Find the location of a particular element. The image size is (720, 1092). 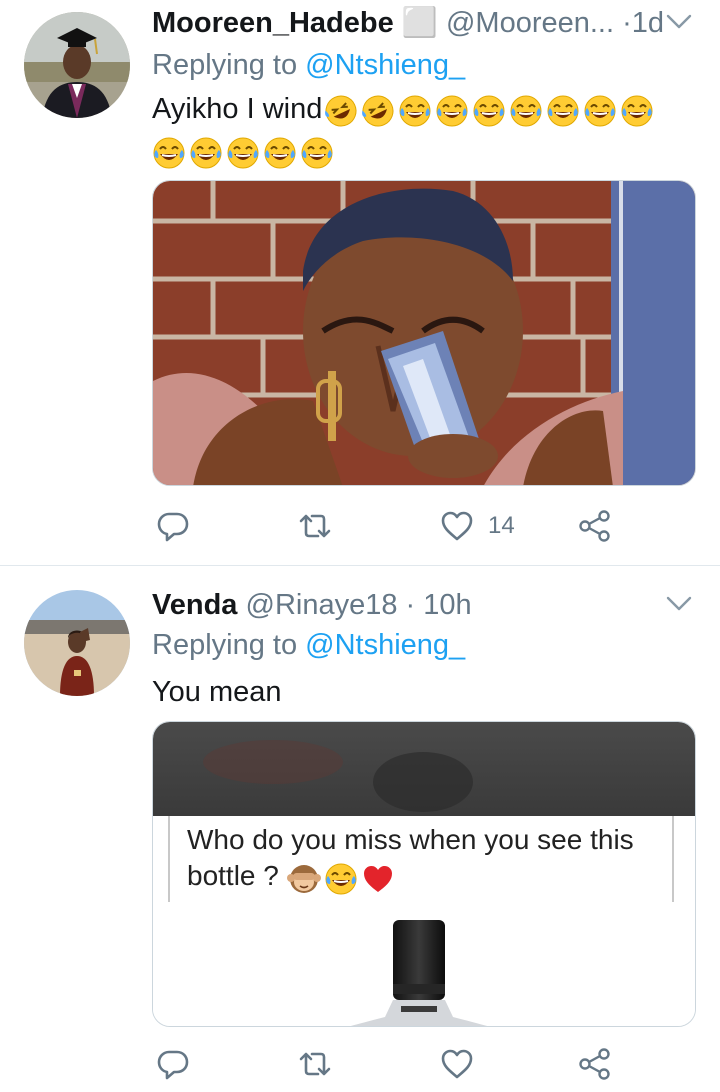

timestamp: 10h is located at coordinates (447, 605).